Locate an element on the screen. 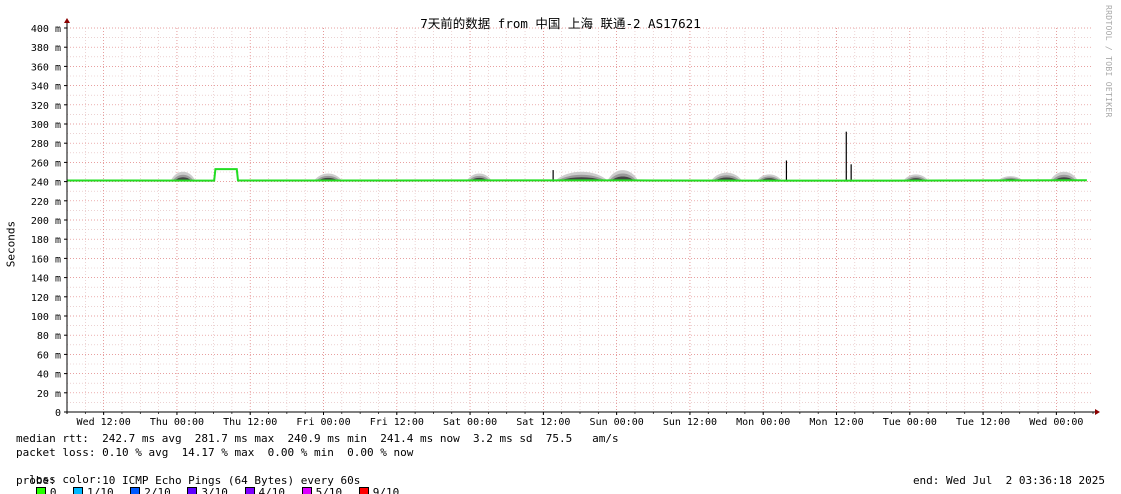 This screenshot has width=1121, height=494. loss-color-entry: 1/10 is located at coordinates (93, 490).